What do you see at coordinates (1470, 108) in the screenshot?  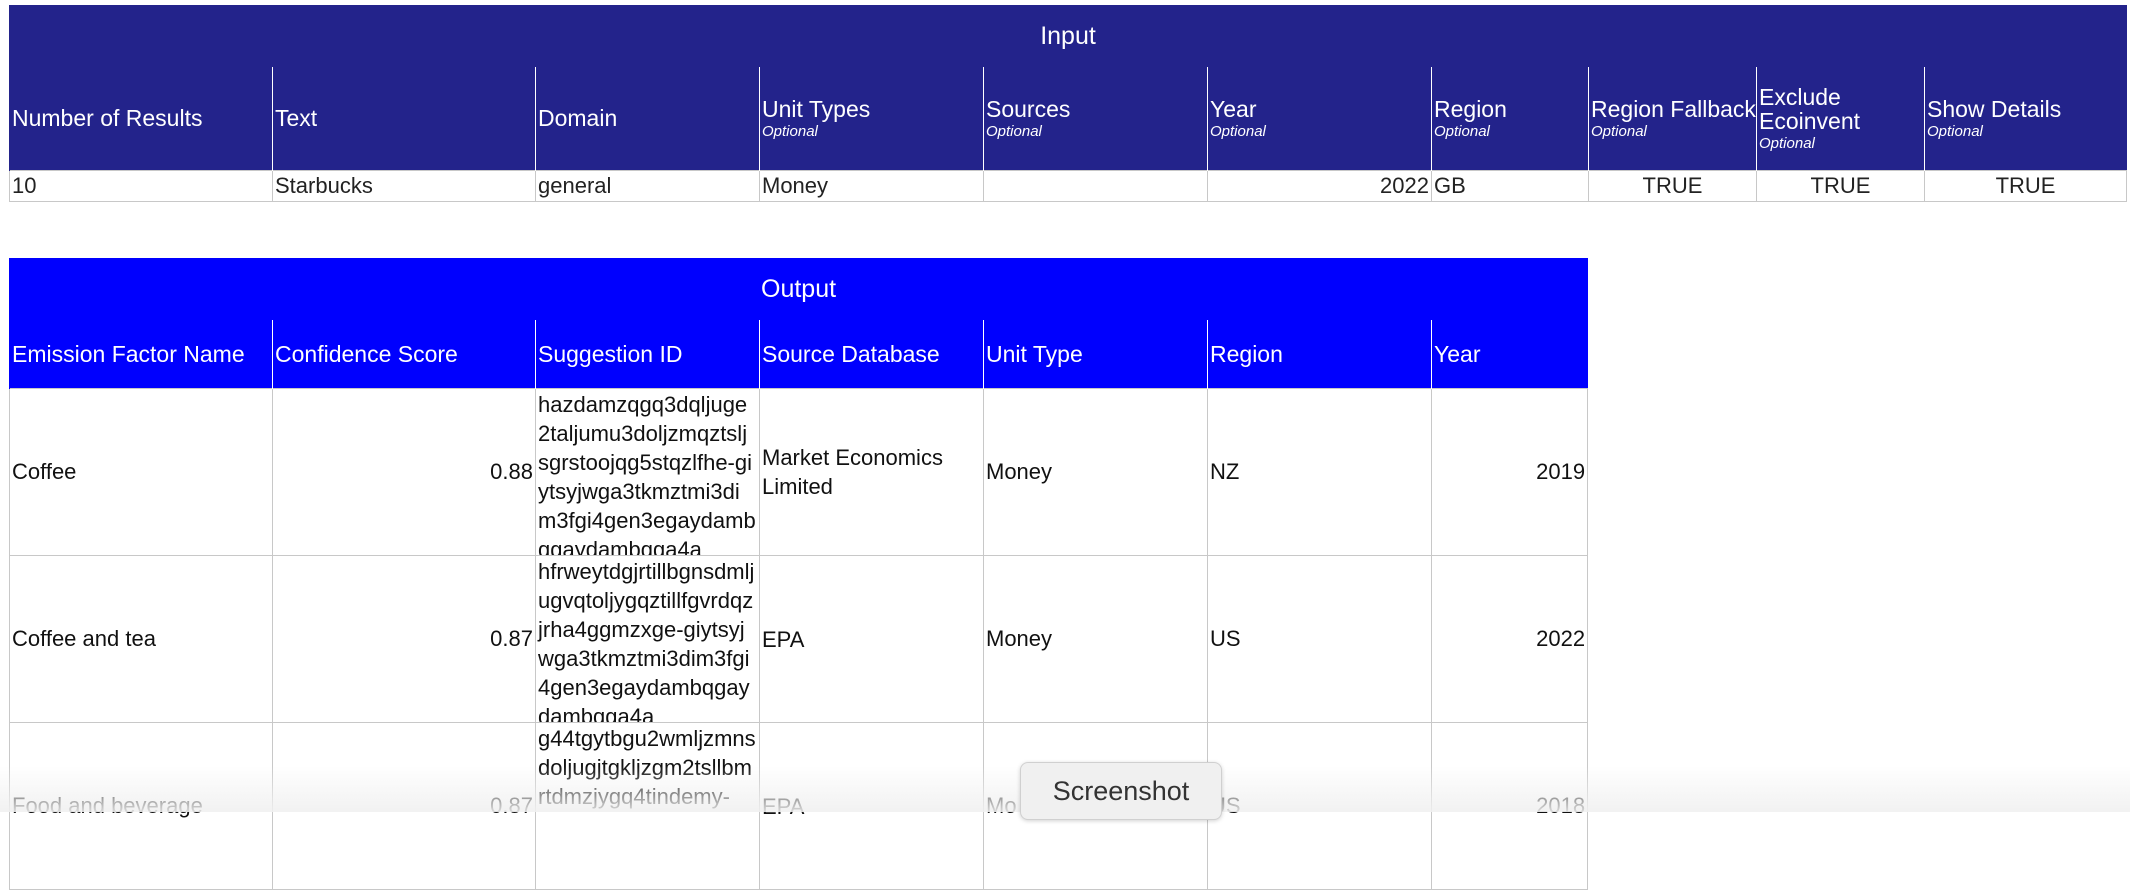 I see `input-column-label: Region` at bounding box center [1470, 108].